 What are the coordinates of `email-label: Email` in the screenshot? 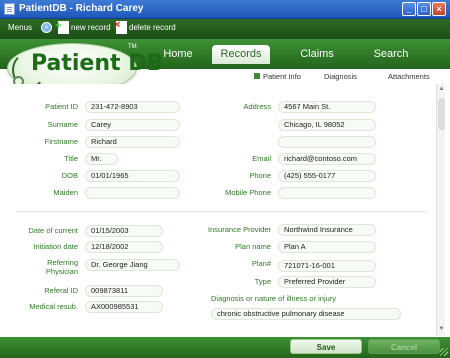 It's located at (261, 158).